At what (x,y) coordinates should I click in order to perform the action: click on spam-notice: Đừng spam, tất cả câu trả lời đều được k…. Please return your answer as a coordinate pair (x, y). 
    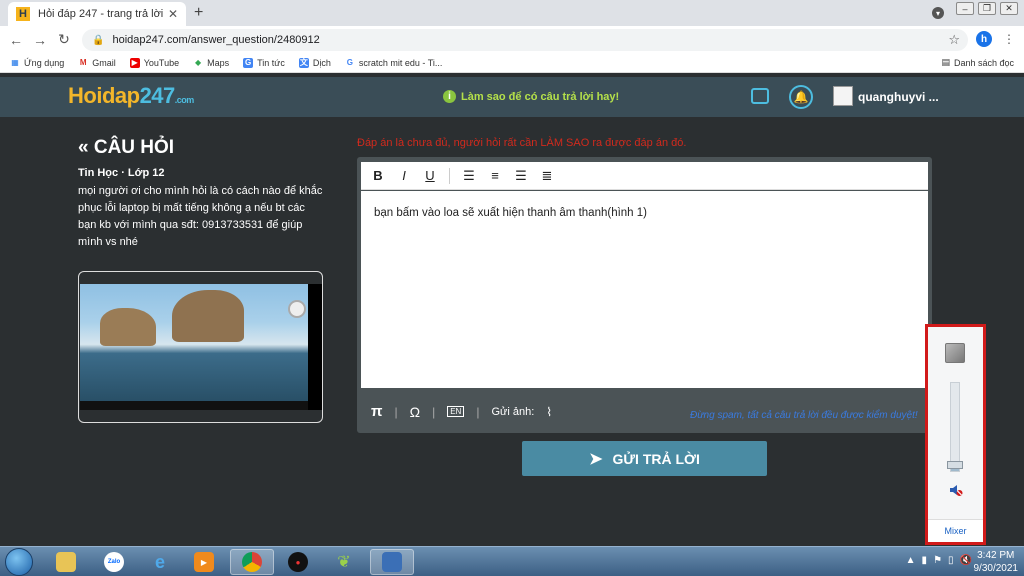
    Looking at the image, I should click on (804, 415).